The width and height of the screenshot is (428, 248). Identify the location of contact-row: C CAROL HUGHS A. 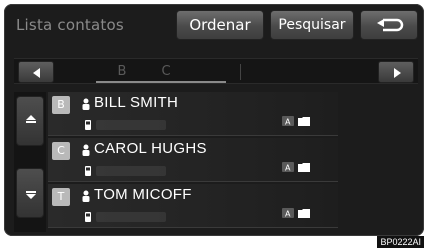
(193, 160).